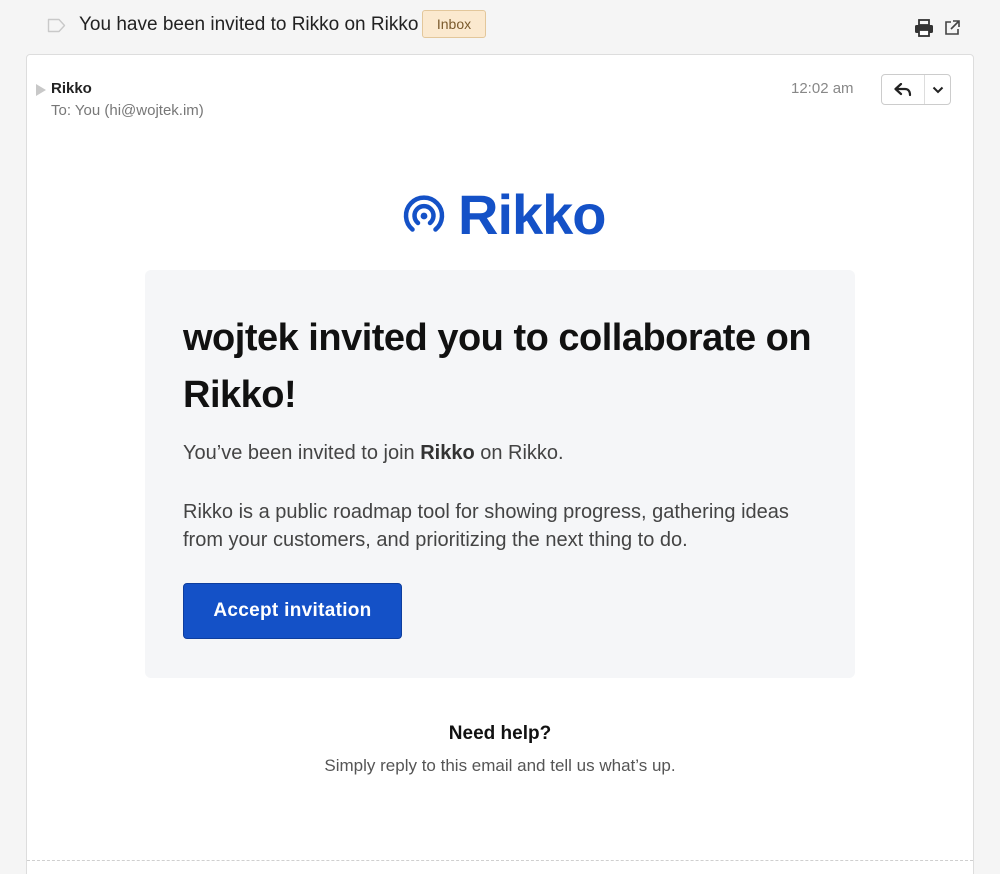 The image size is (1000, 874). Describe the element at coordinates (424, 213) in the screenshot. I see `rikko-logo-icon` at that location.